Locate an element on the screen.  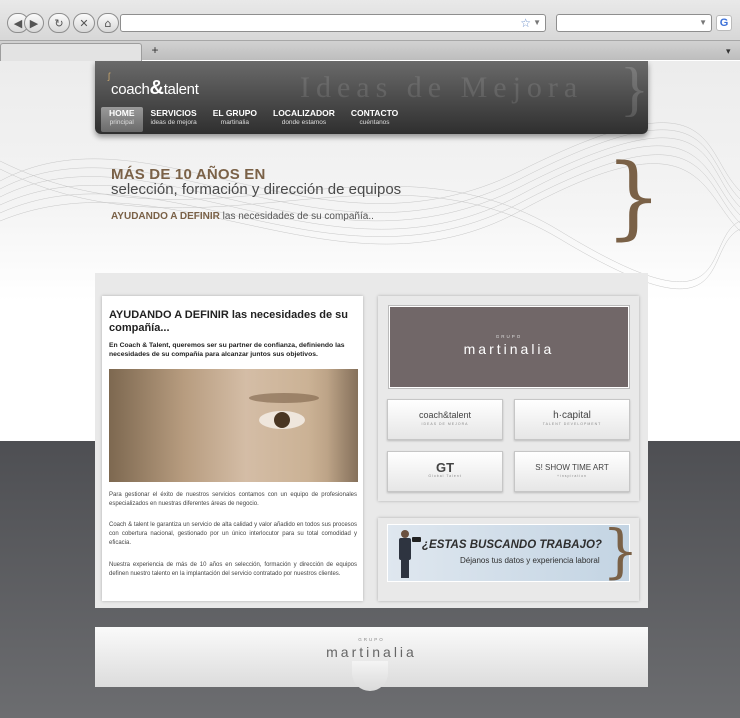
stop-button: ✕ is located at coordinates (84, 23).